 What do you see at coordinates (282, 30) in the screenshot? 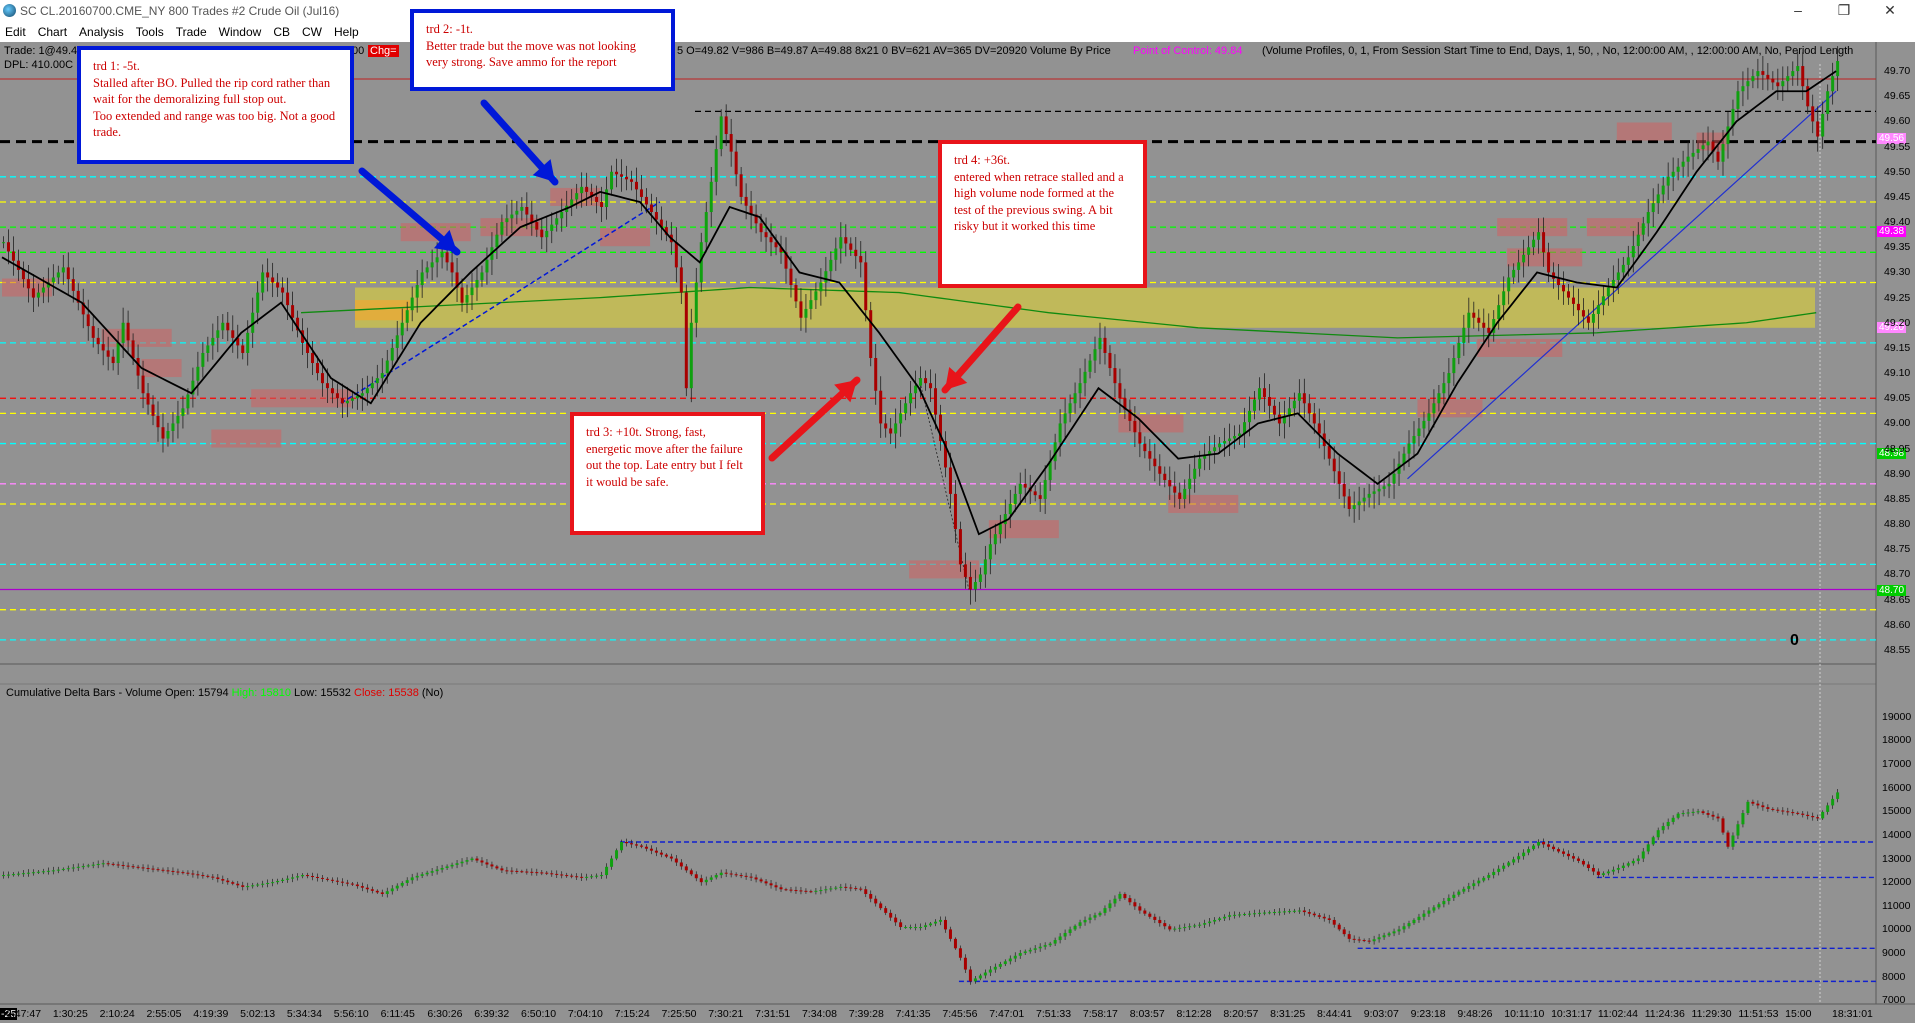
I see `menu-cb: CB` at bounding box center [282, 30].